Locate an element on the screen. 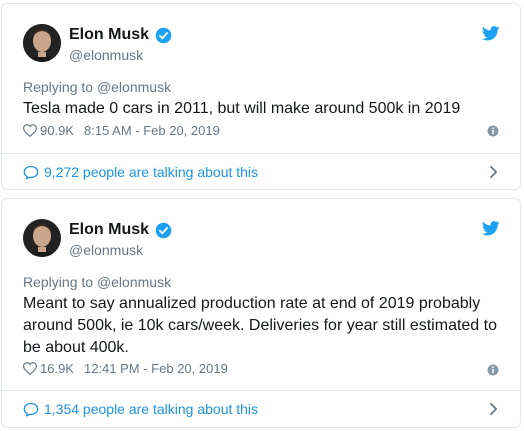 This screenshot has height=431, width=524. tweet-meta: 90.9K 8:15 AM - Feb 20, 2019 is located at coordinates (121, 130).